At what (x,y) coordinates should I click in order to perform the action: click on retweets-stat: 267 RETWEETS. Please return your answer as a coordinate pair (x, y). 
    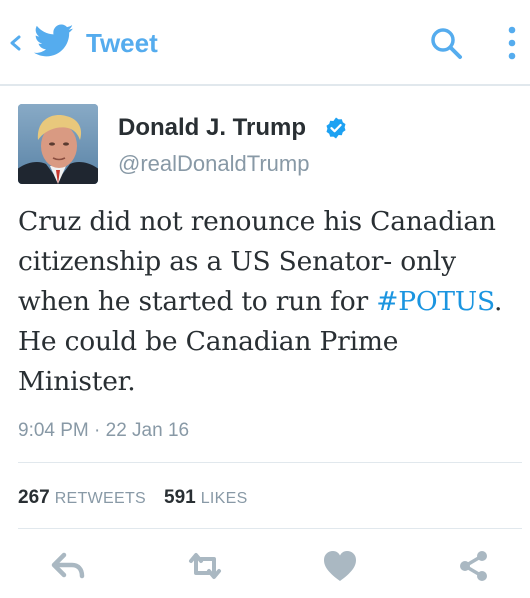
    Looking at the image, I should click on (82, 497).